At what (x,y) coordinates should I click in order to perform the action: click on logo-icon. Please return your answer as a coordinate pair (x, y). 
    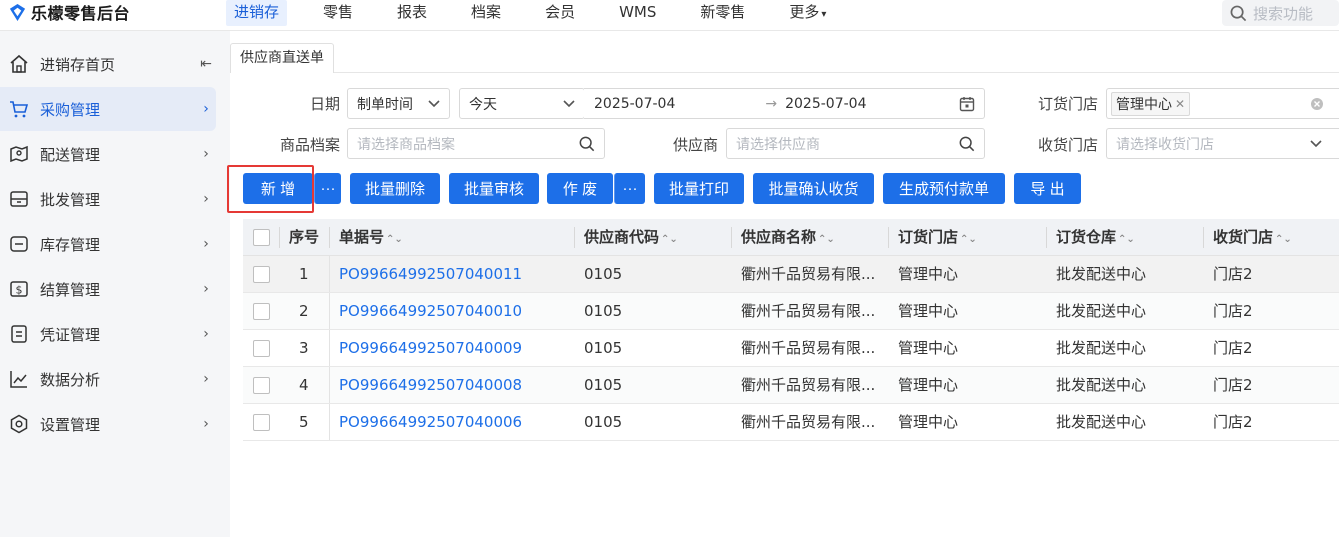
    Looking at the image, I should click on (17, 12).